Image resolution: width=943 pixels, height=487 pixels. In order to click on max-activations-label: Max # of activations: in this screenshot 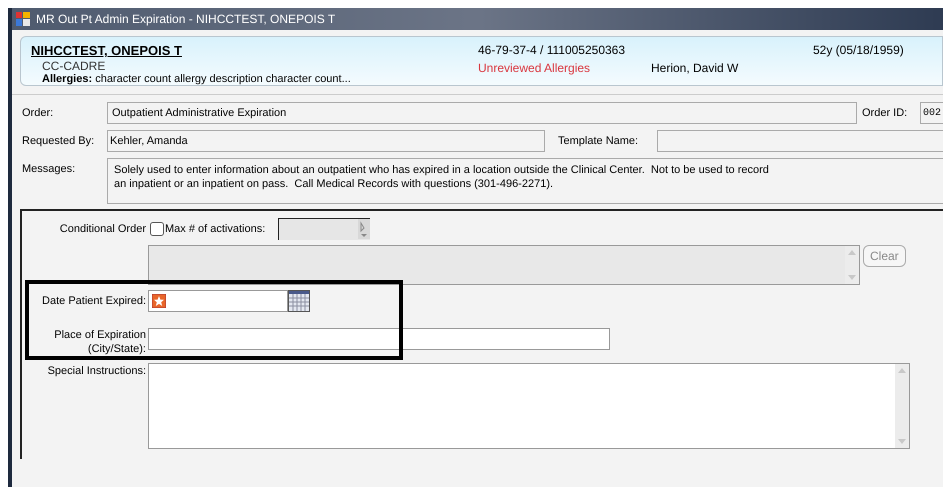, I will do `click(215, 229)`.